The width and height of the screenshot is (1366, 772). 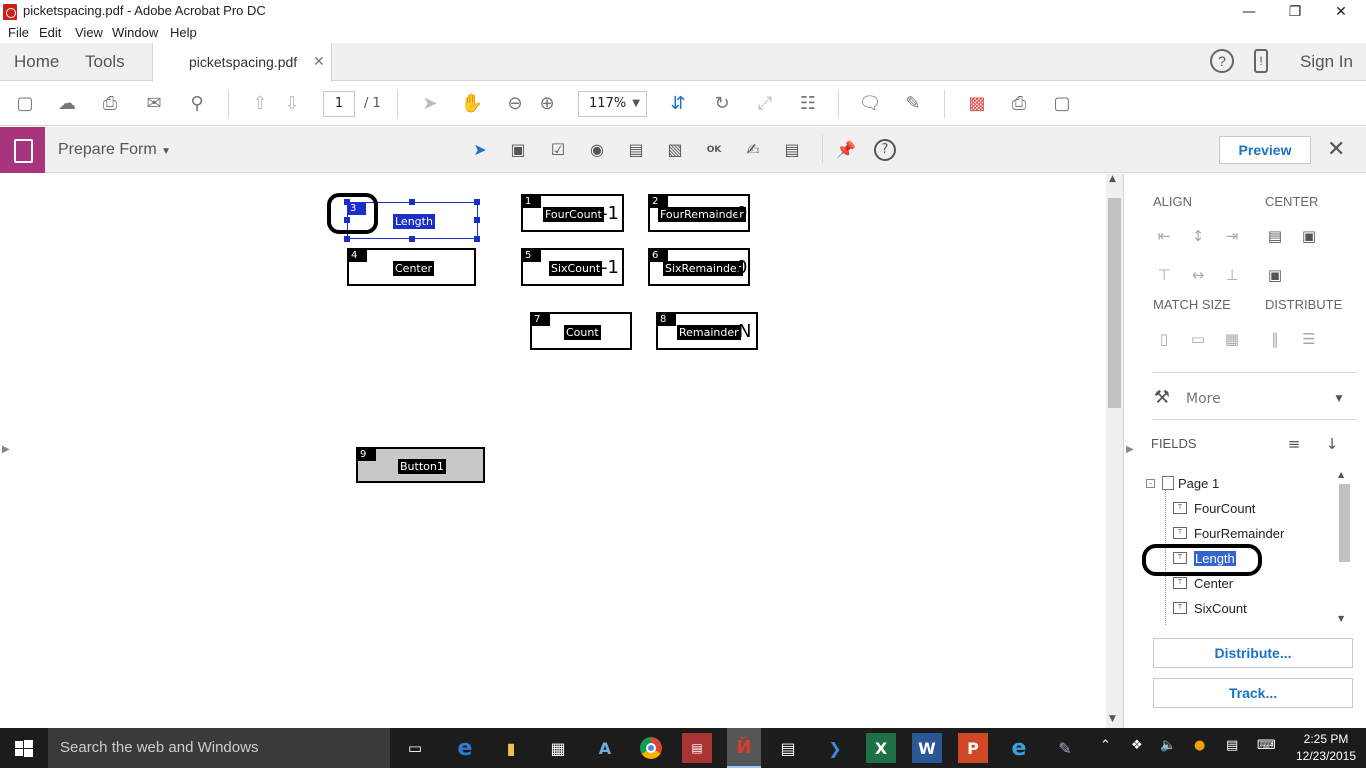 What do you see at coordinates (699, 267) in the screenshot?
I see `form-field-sixremainder: 6 SixRemainder 0` at bounding box center [699, 267].